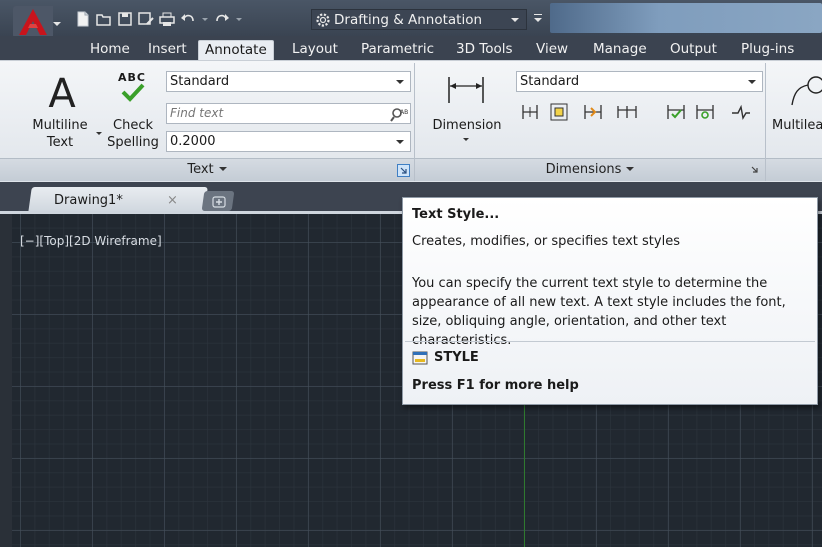  Describe the element at coordinates (456, 357) in the screenshot. I see `tooltip-command: STYLE` at that location.